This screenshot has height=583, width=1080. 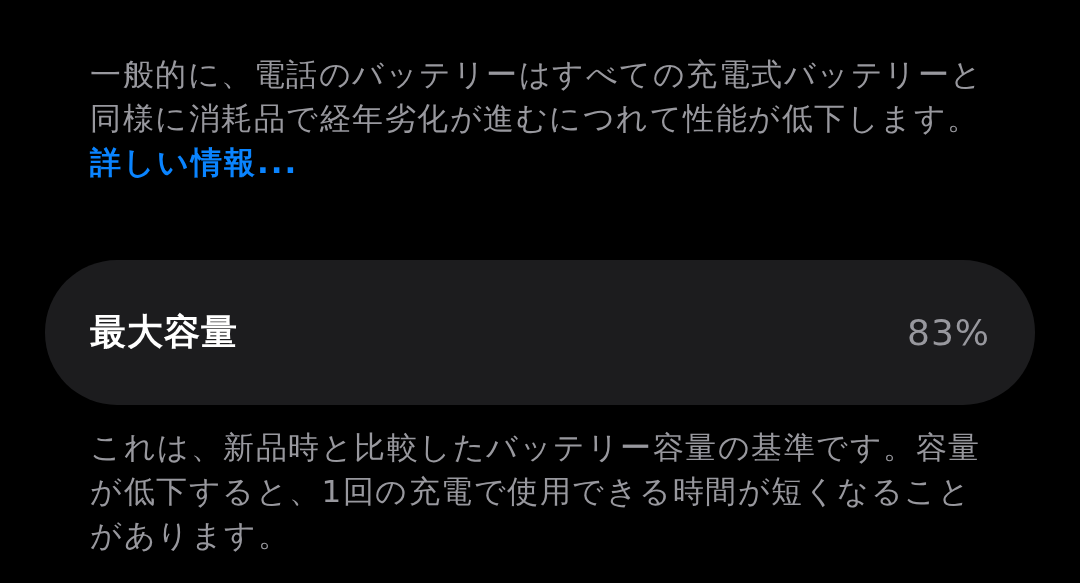 What do you see at coordinates (164, 332) in the screenshot?
I see `capacity-label: 最大容量` at bounding box center [164, 332].